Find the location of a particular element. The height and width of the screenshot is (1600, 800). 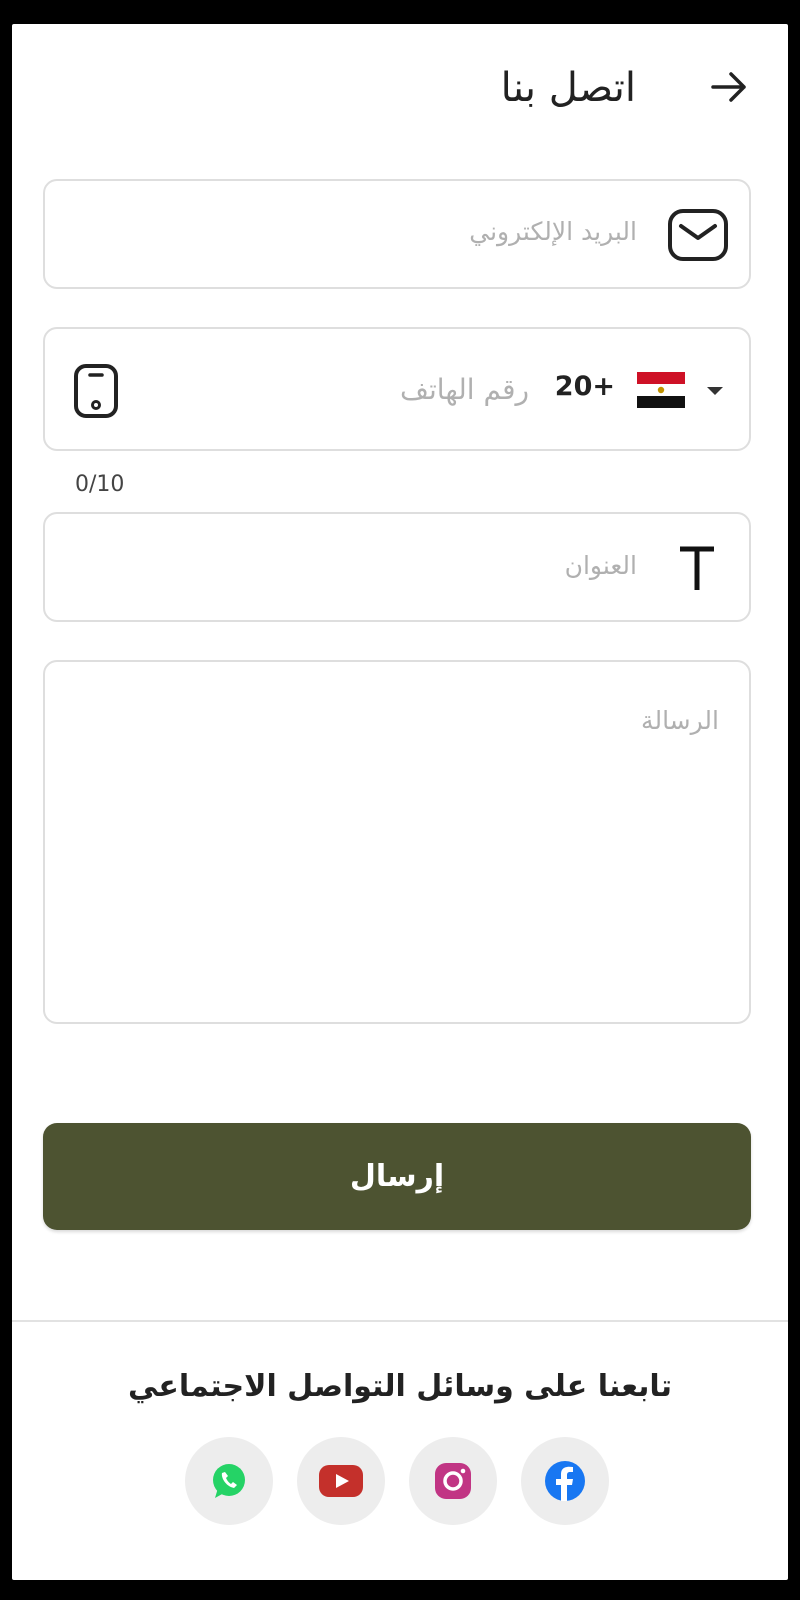

egypt-flag-icon is located at coordinates (661, 390).